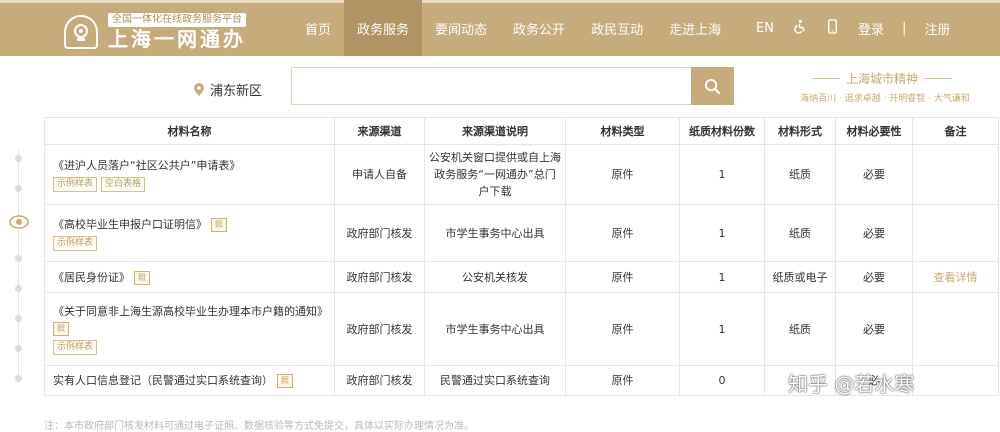 Image resolution: width=1000 pixels, height=432 pixels. Describe the element at coordinates (617, 28) in the screenshot. I see `nav-interaction: 政民互动` at that location.